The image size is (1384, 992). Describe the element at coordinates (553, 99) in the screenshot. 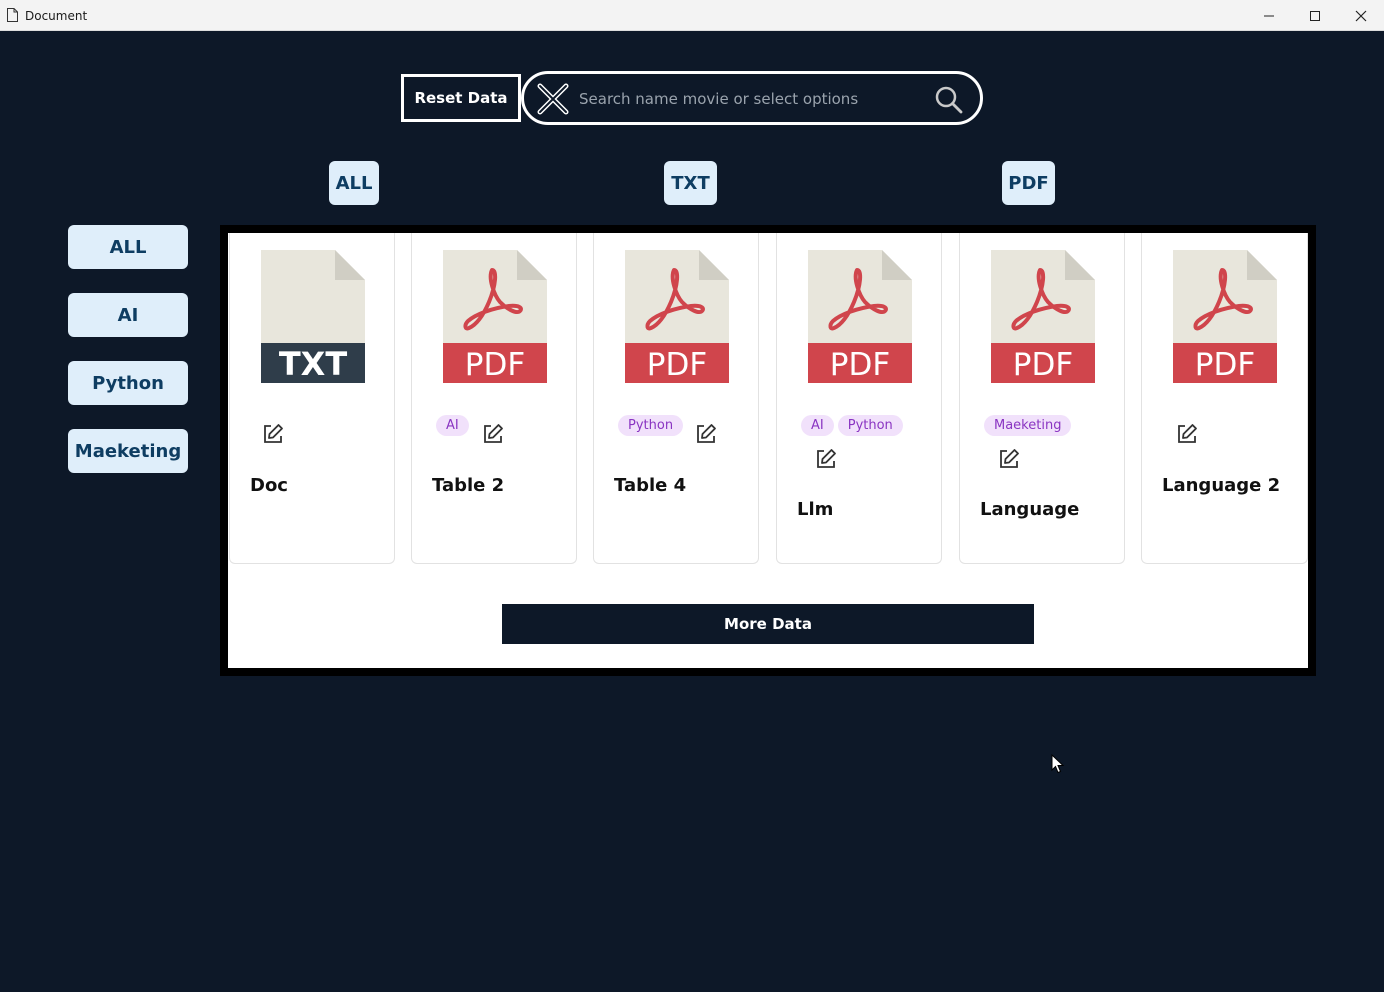

I see `clear-search-icon` at that location.